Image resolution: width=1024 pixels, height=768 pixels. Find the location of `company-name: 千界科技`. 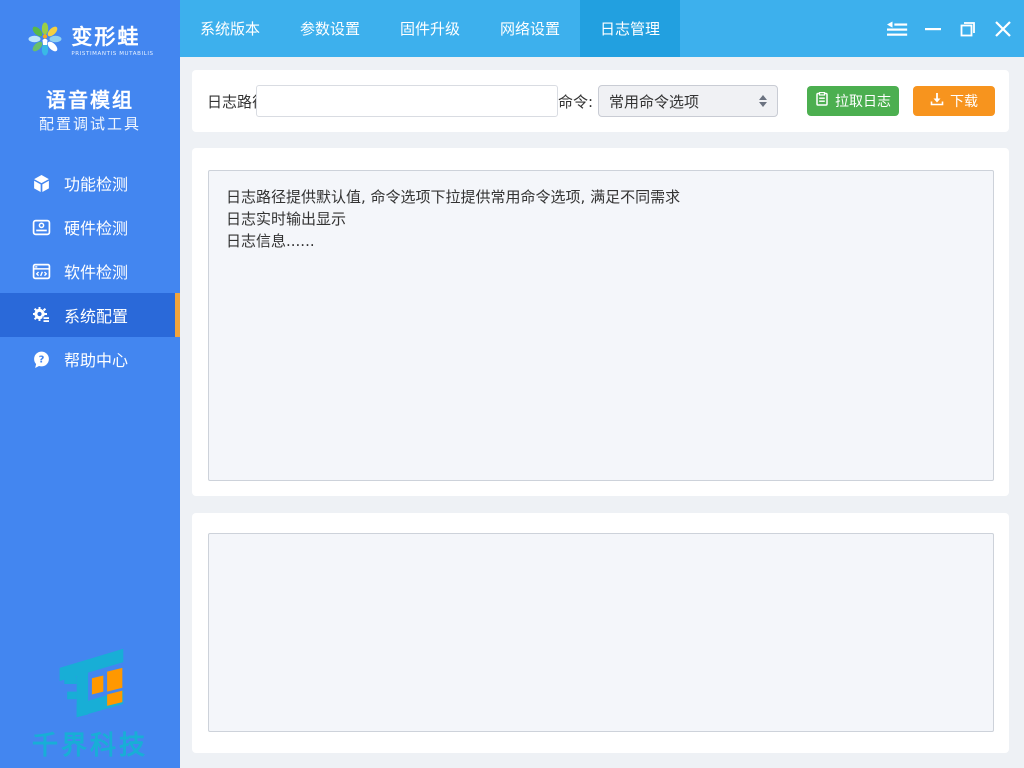

company-name: 千界科技 is located at coordinates (89, 746).